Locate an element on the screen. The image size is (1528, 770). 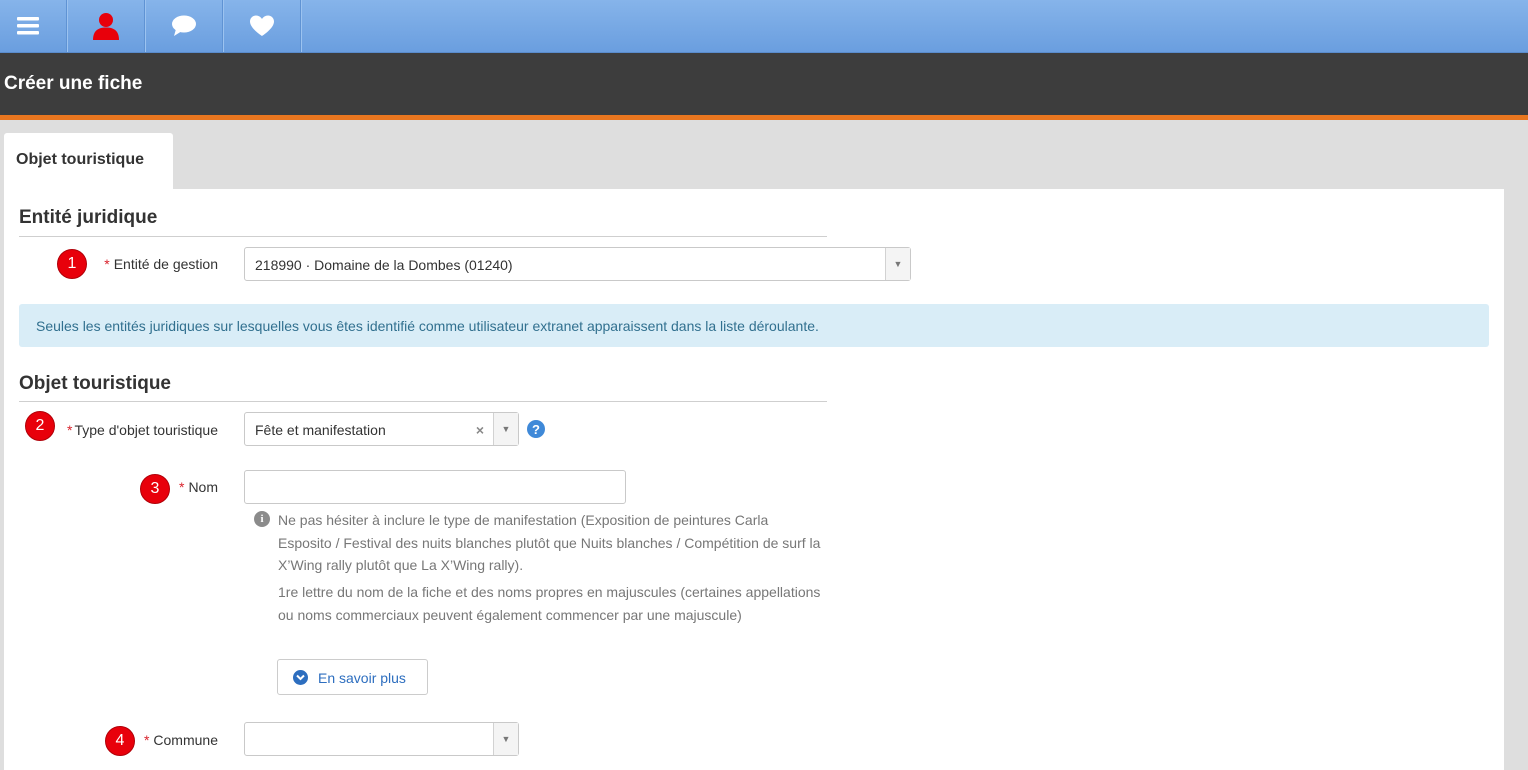
favorites-button is located at coordinates (262, 26).